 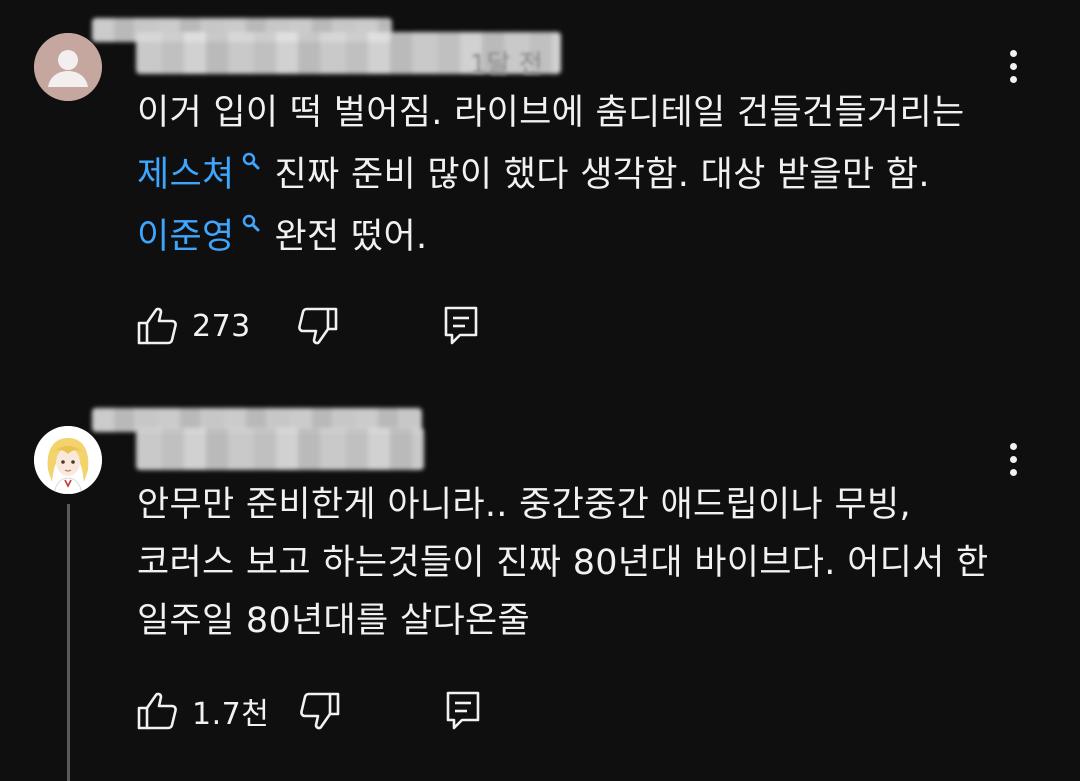 I want to click on comment-line-text: 이거 입이 떡 벌어짐. 라이브에 춤디테일 건들건들거리는, so click(x=551, y=113).